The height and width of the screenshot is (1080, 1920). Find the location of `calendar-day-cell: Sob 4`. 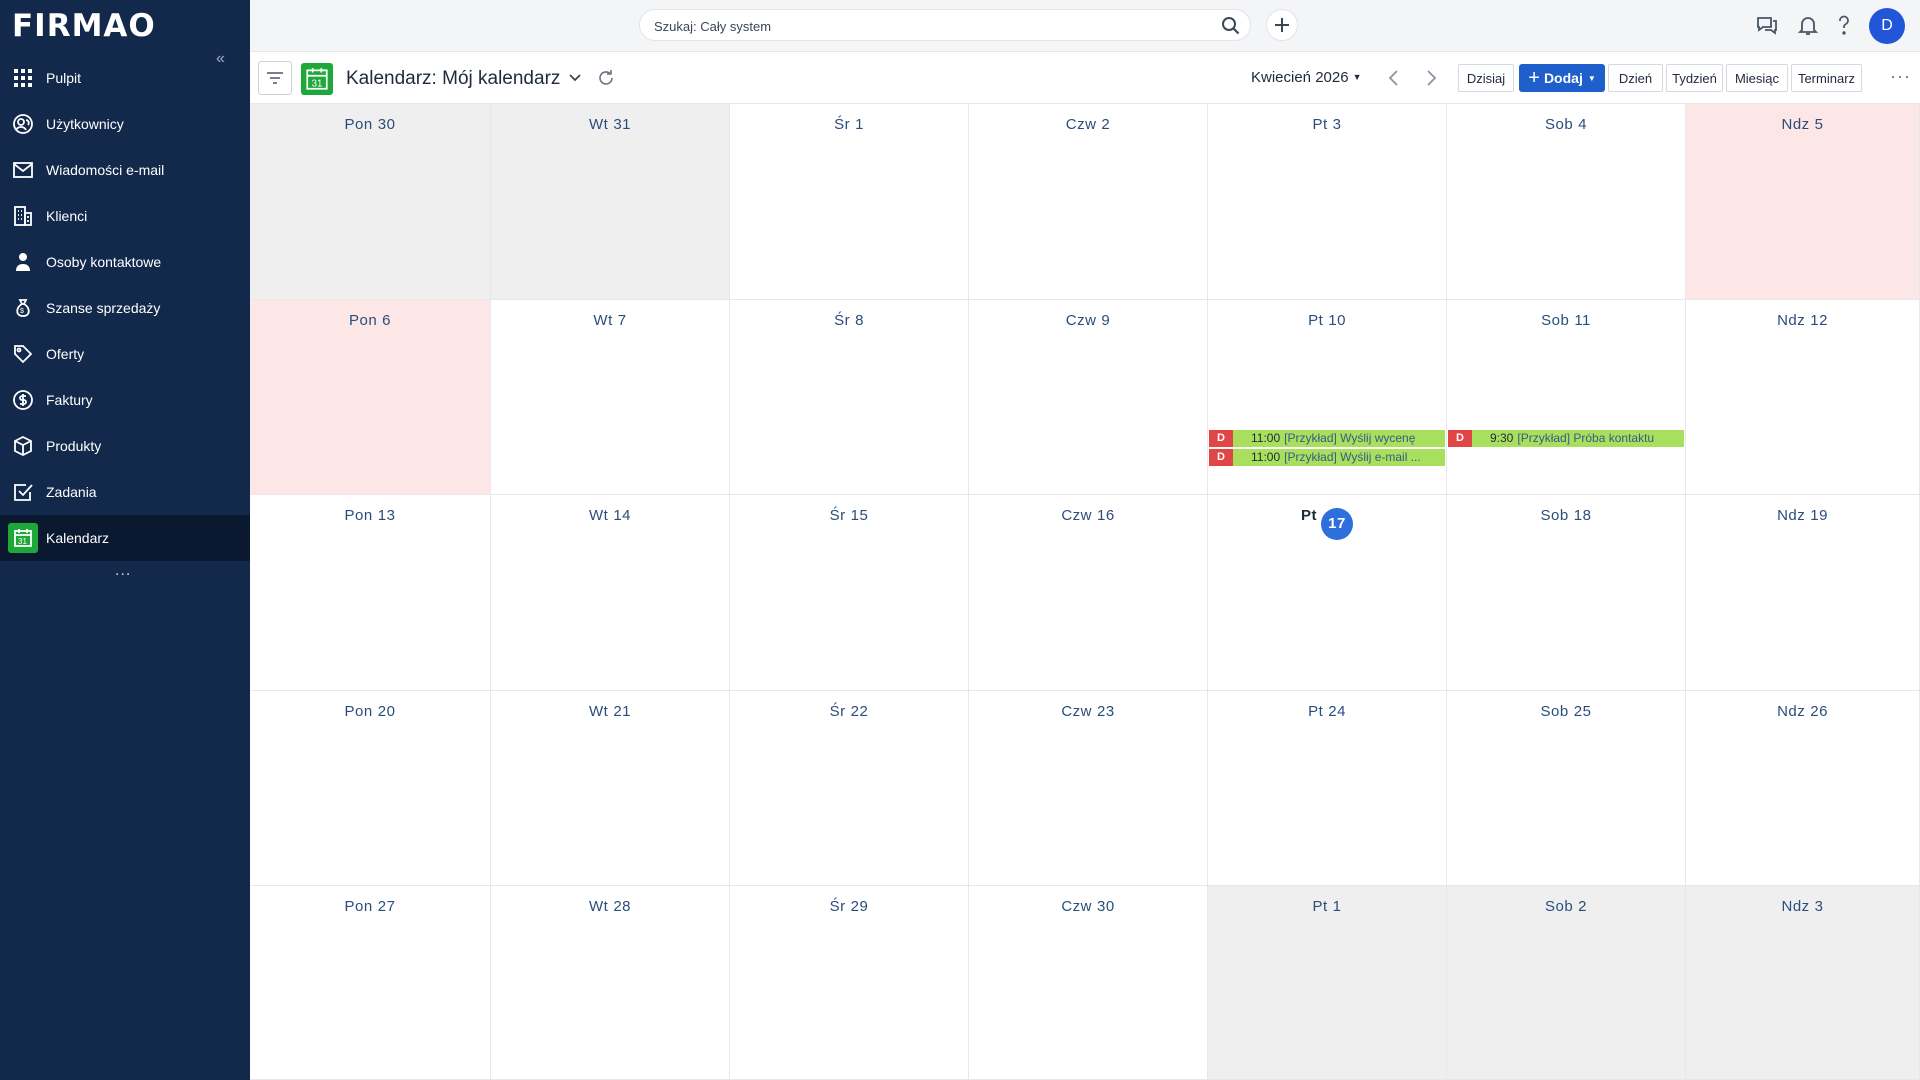

calendar-day-cell: Sob 4 is located at coordinates (1566, 202).